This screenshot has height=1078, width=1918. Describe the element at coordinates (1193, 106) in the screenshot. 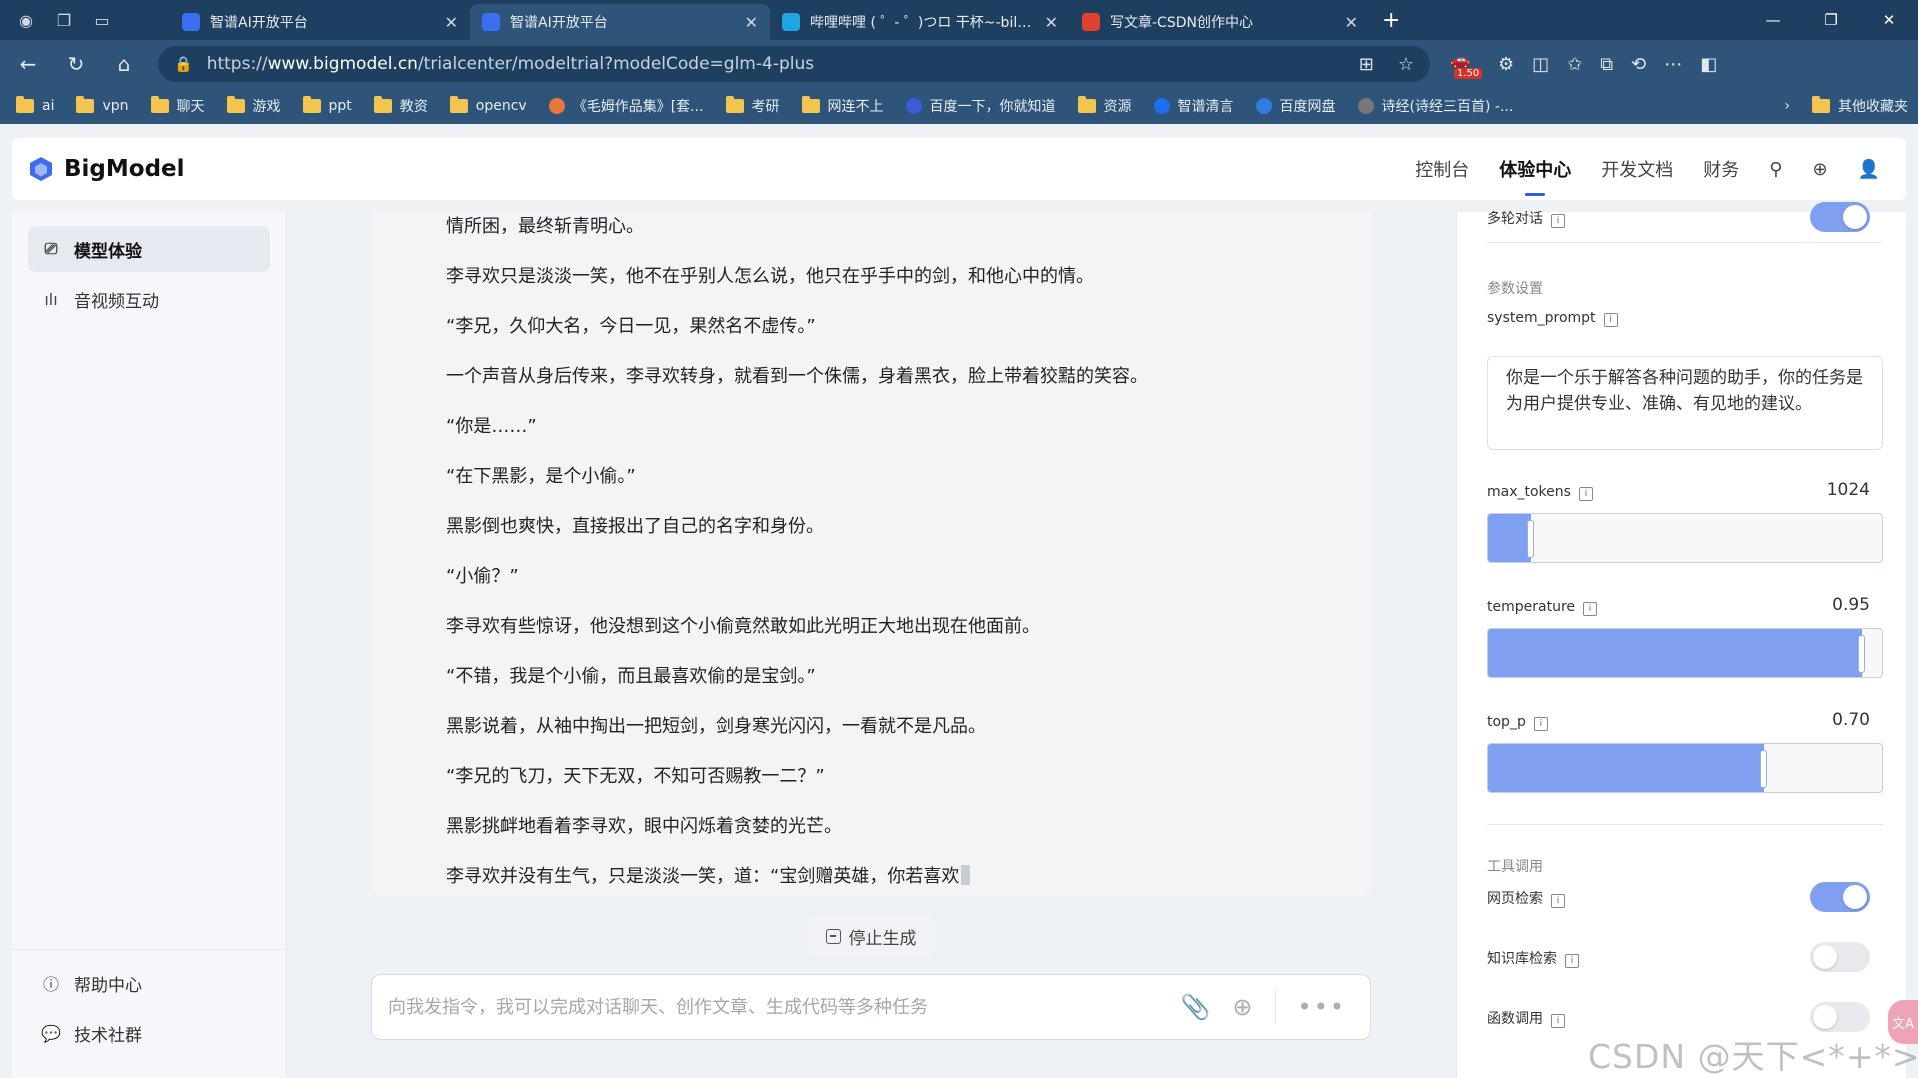

I see `bookmark-item: 智谱清言` at that location.